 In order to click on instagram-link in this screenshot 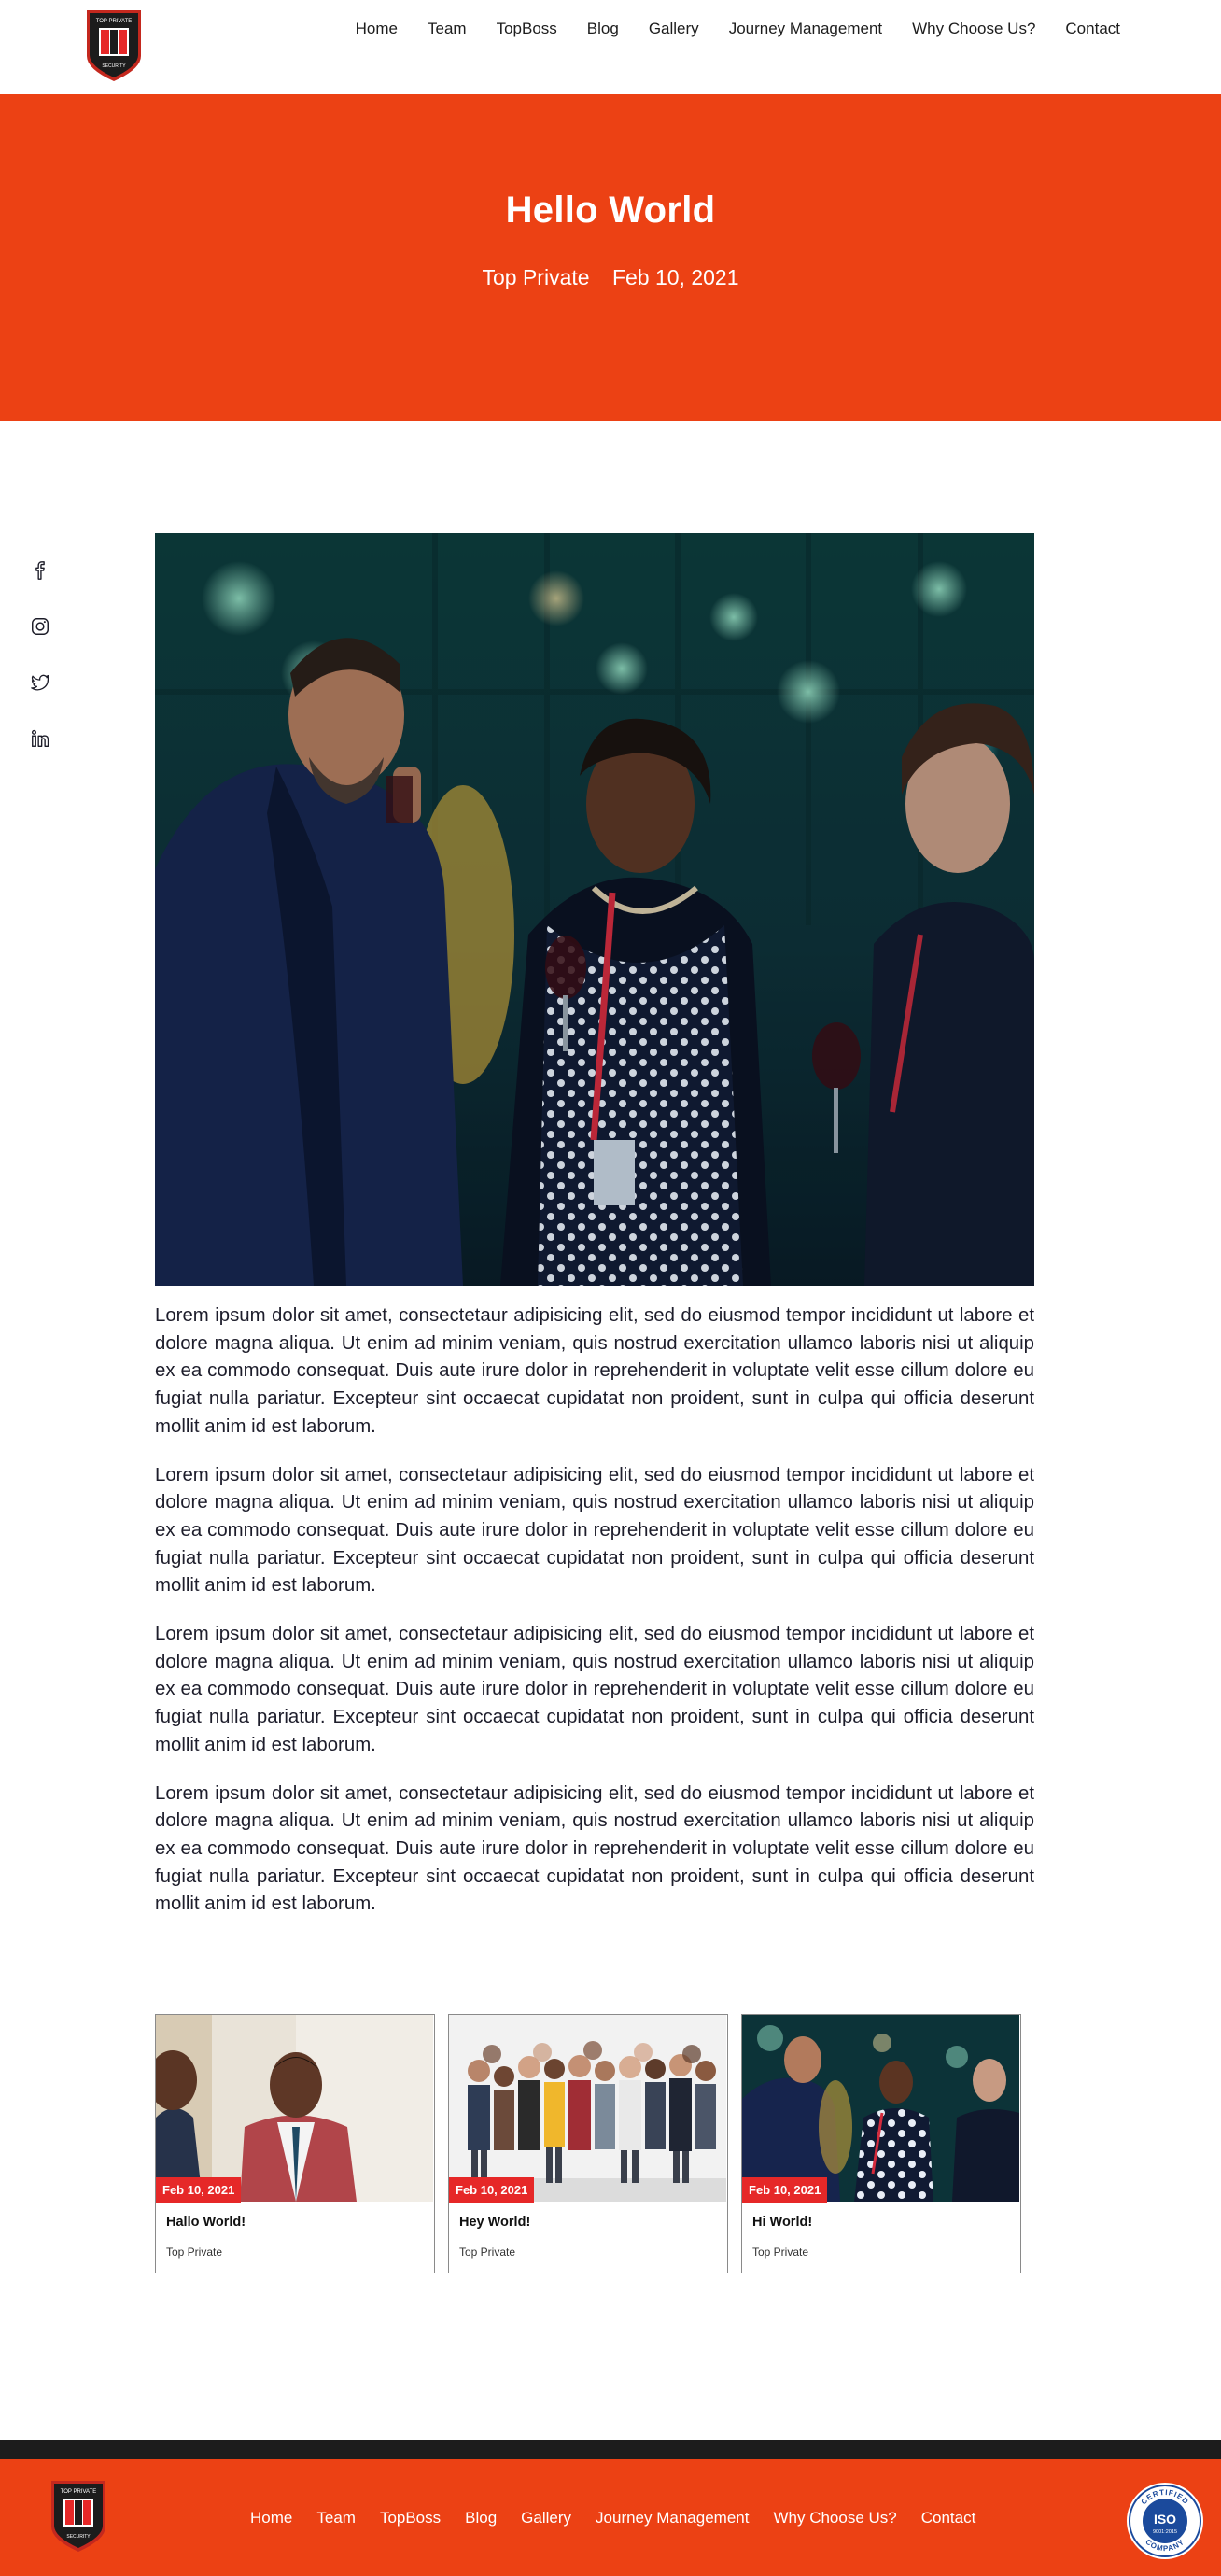, I will do `click(40, 630)`.